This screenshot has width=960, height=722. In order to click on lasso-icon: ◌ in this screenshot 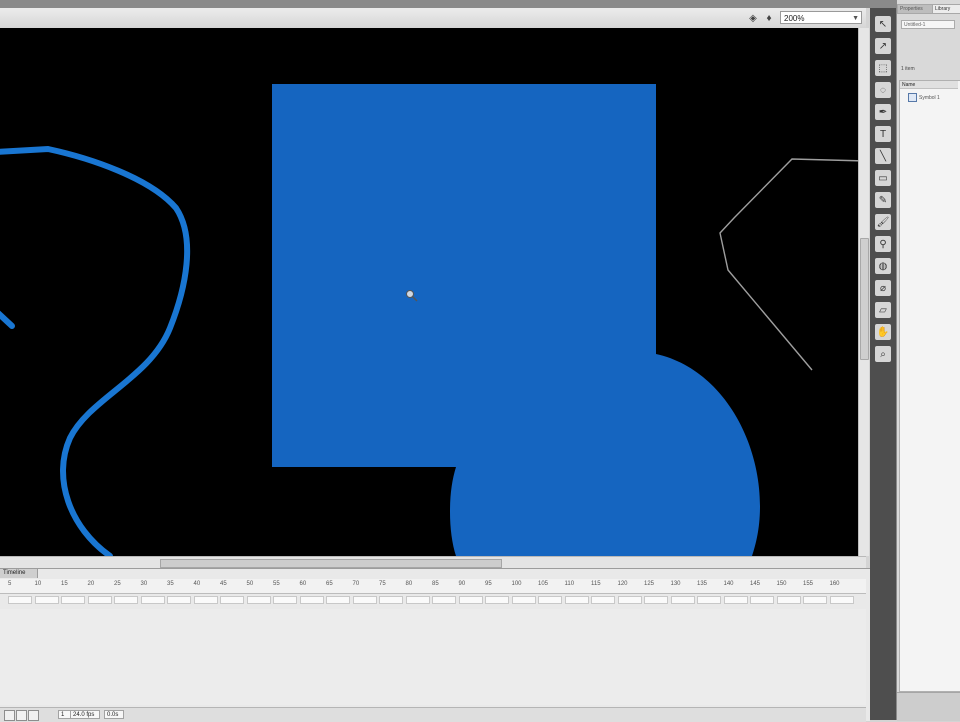, I will do `click(883, 90)`.